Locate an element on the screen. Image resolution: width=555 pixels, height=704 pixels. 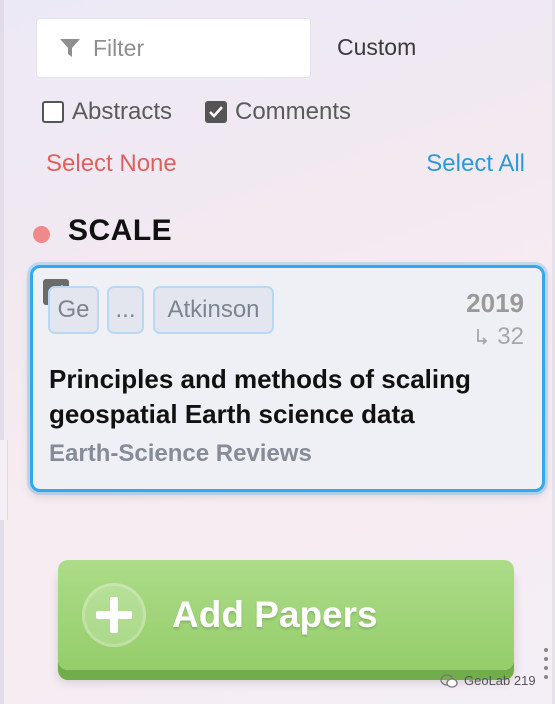
citation-arrow-icon is located at coordinates (482, 337).